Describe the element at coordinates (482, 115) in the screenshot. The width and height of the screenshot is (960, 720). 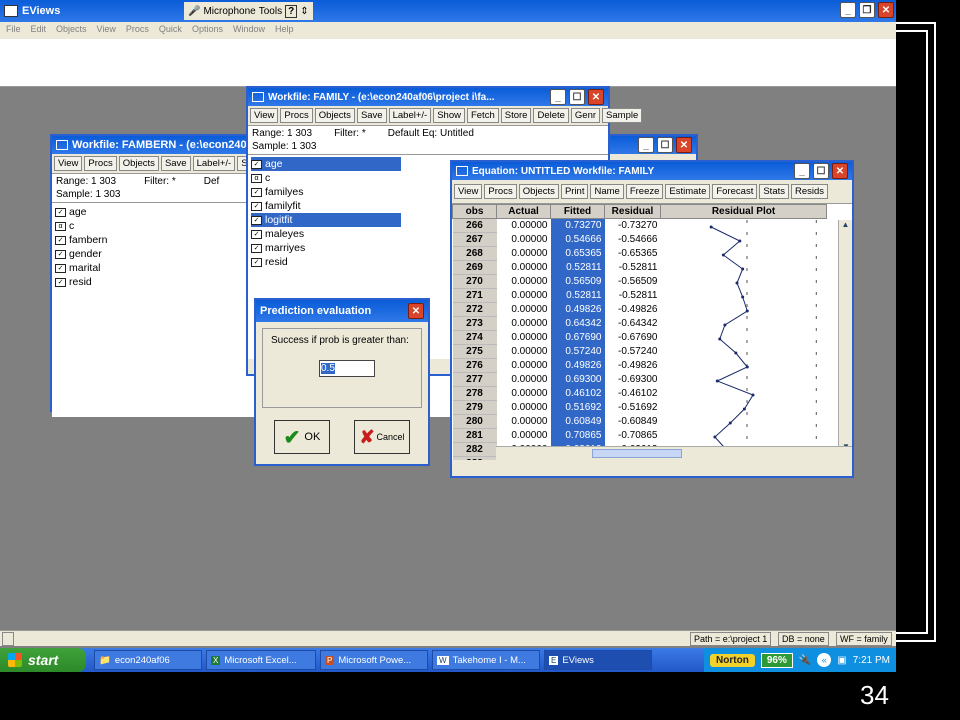
I see `fetch-button: Fetch` at that location.